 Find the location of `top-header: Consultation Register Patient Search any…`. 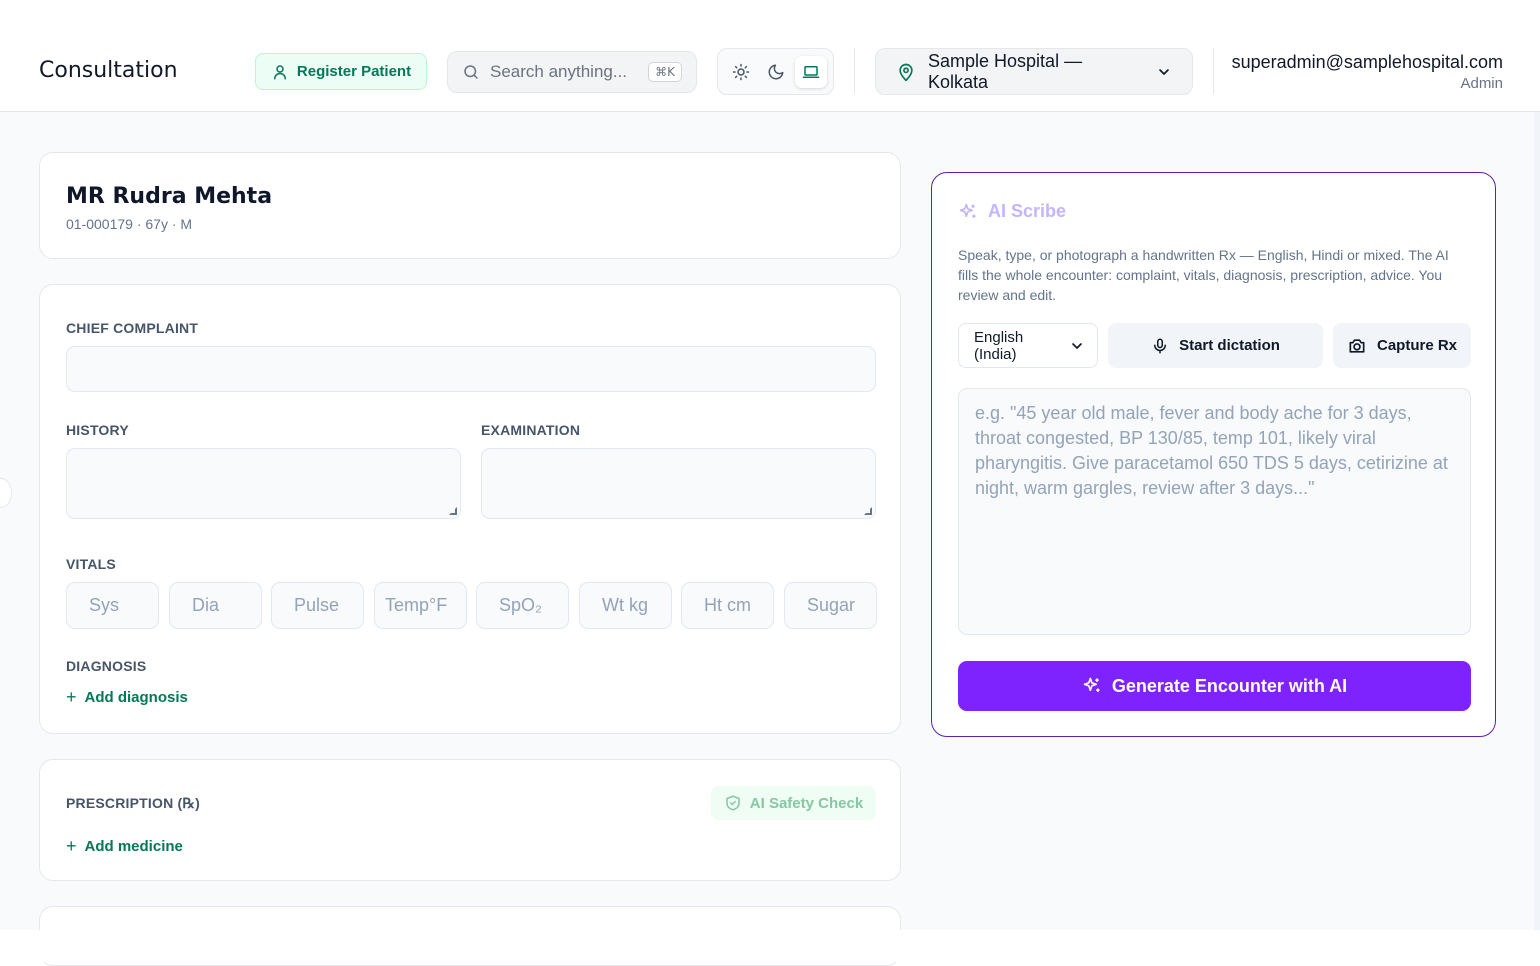

top-header: Consultation Register Patient Search any… is located at coordinates (770, 56).